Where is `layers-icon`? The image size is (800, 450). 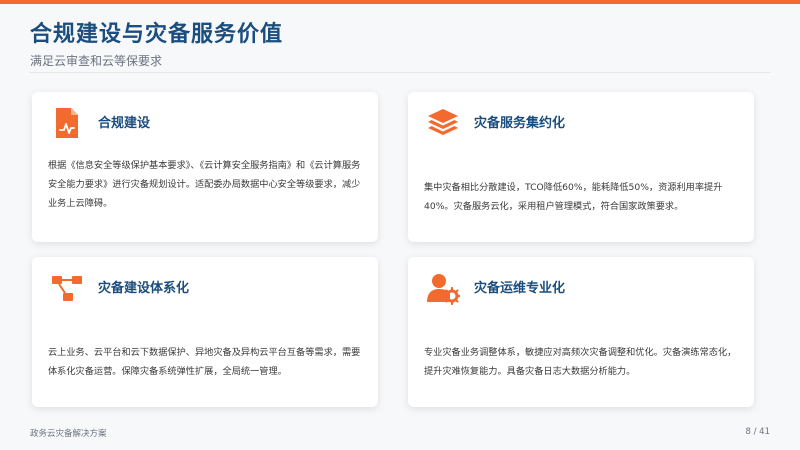 layers-icon is located at coordinates (443, 123).